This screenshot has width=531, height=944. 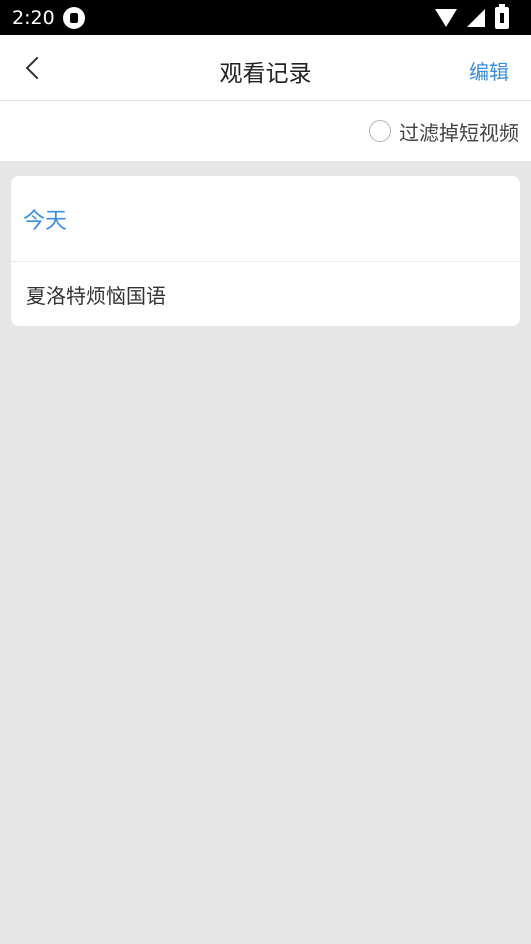 I want to click on status-bar: 2:20, so click(x=265, y=17).